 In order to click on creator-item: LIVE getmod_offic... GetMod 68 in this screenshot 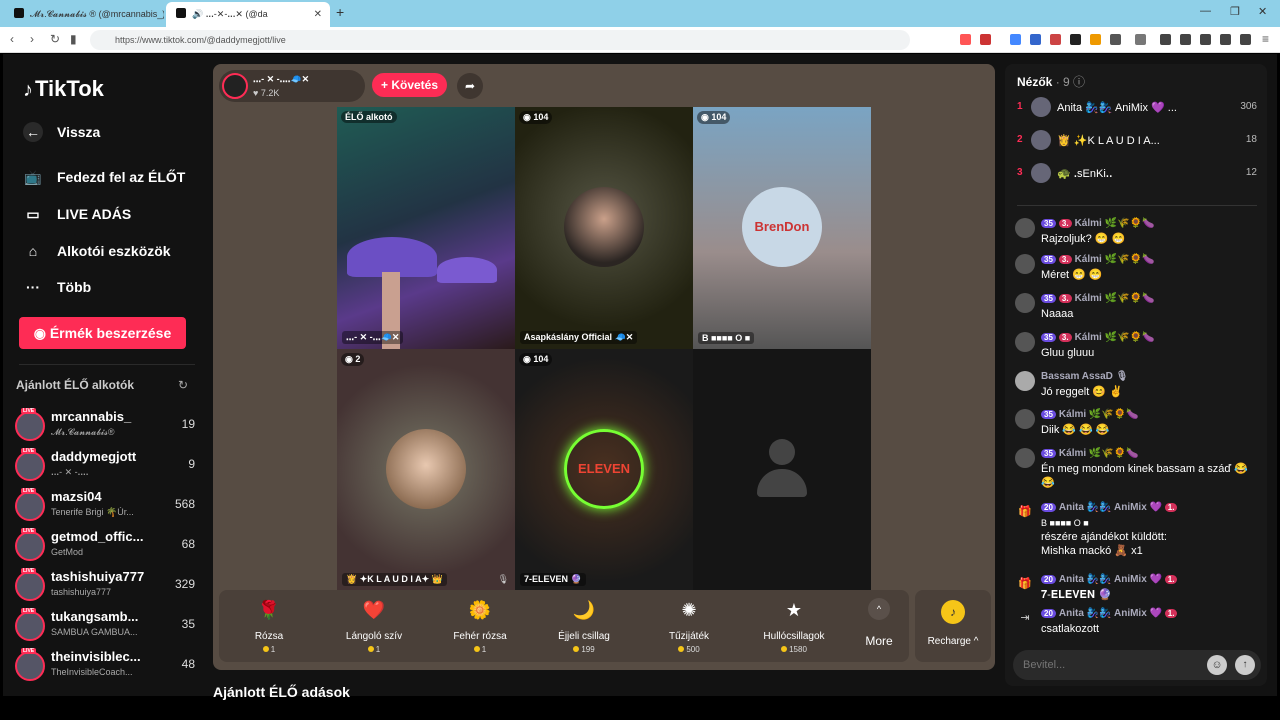, I will do `click(105, 546)`.